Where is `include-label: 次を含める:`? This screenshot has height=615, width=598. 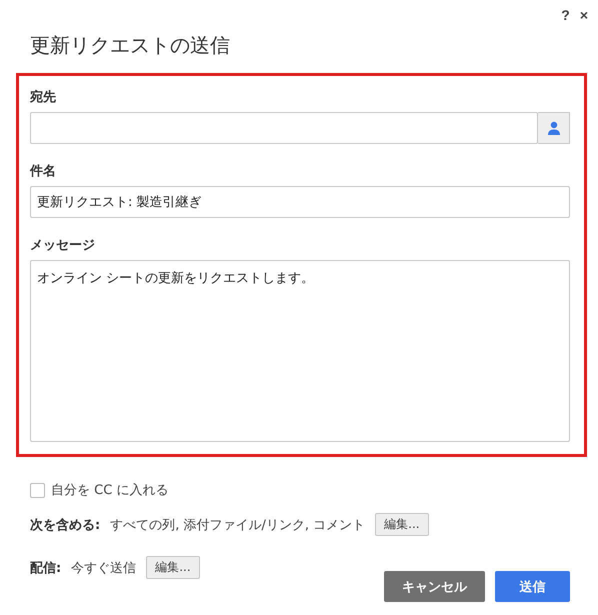
include-label: 次を含める: is located at coordinates (65, 525).